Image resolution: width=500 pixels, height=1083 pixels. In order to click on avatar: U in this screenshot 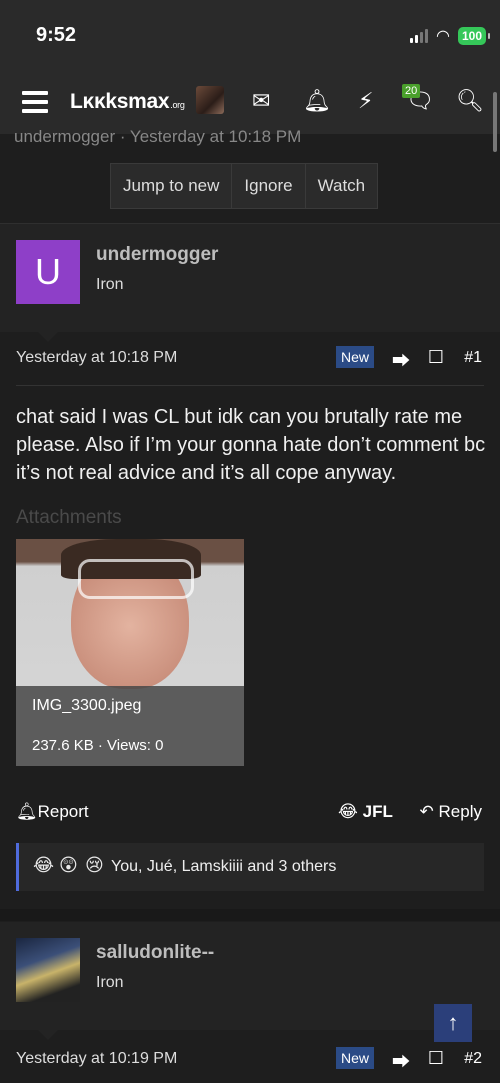, I will do `click(48, 272)`.